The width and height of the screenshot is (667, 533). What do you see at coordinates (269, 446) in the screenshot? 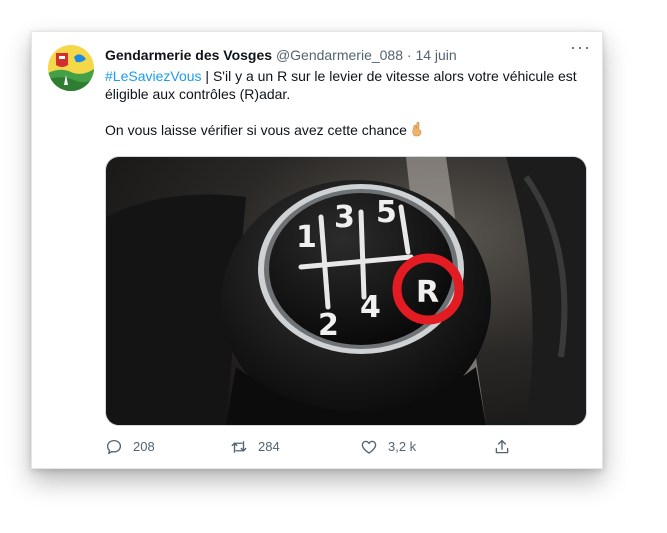
I see `retweet-count: 284` at bounding box center [269, 446].